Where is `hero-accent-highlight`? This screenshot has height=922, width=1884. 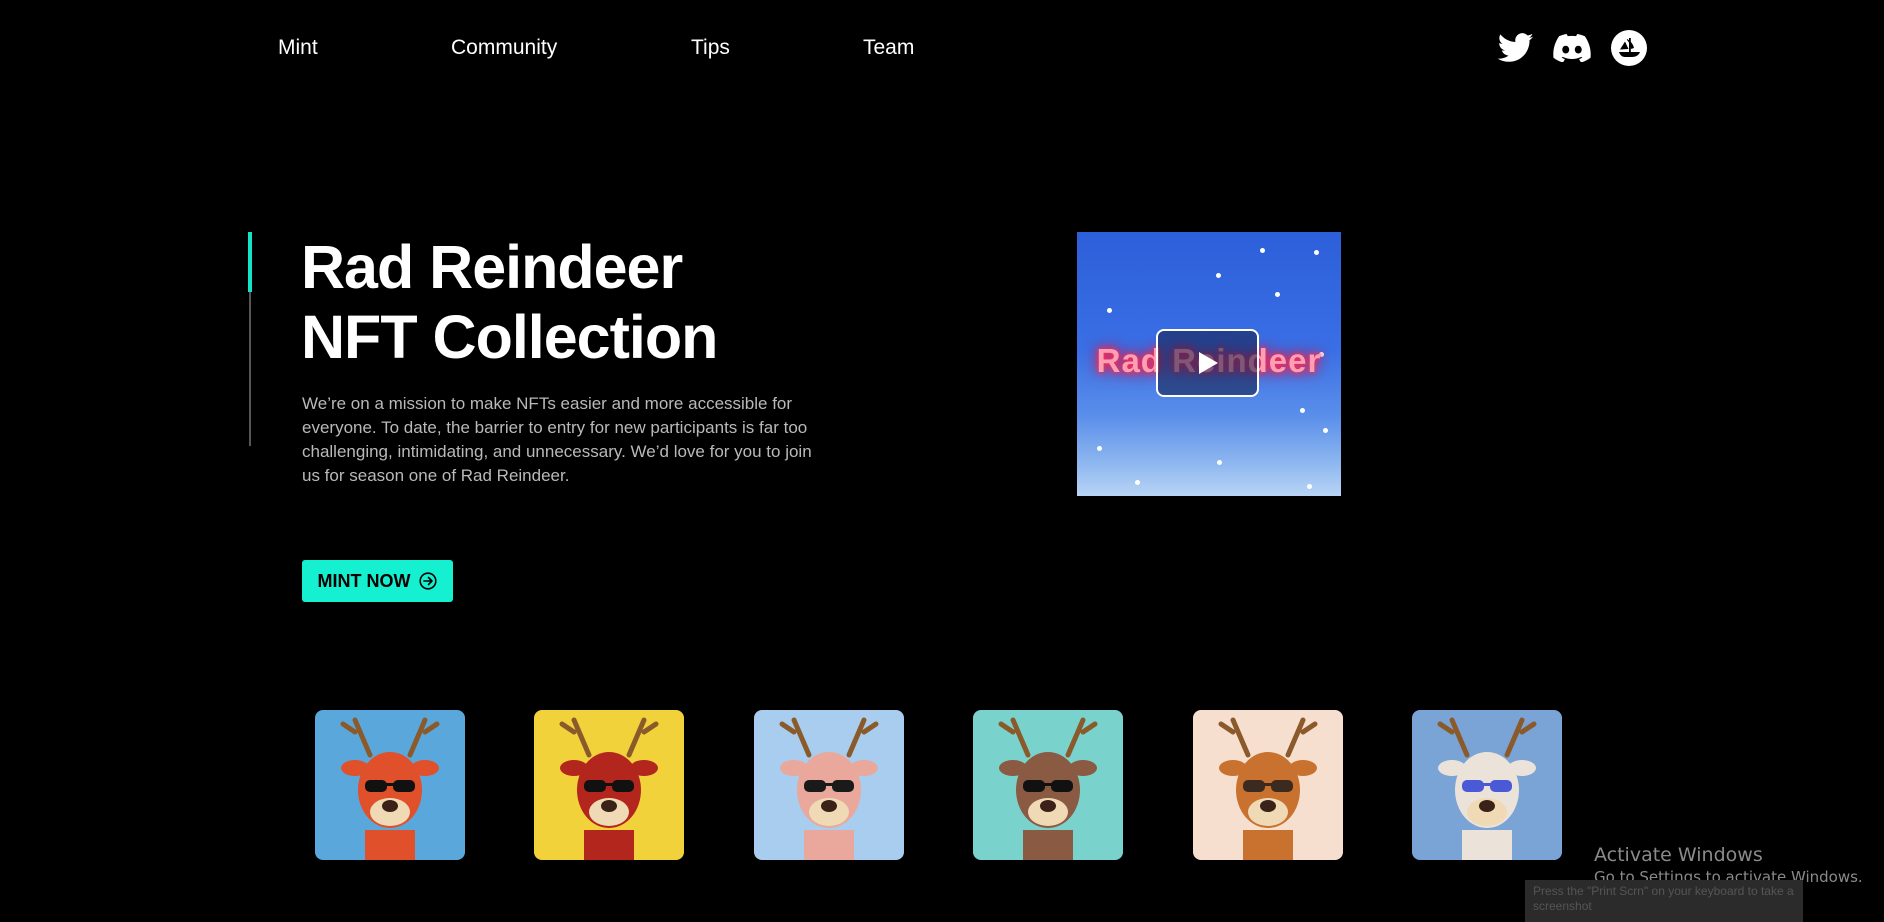 hero-accent-highlight is located at coordinates (250, 262).